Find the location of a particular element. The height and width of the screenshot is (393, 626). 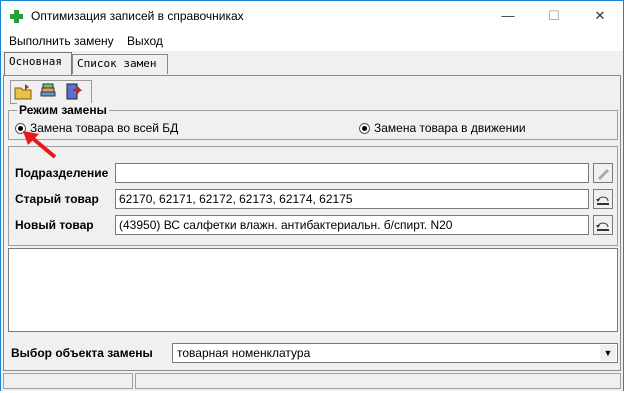

subdivision-label: Подразделение is located at coordinates (62, 173).